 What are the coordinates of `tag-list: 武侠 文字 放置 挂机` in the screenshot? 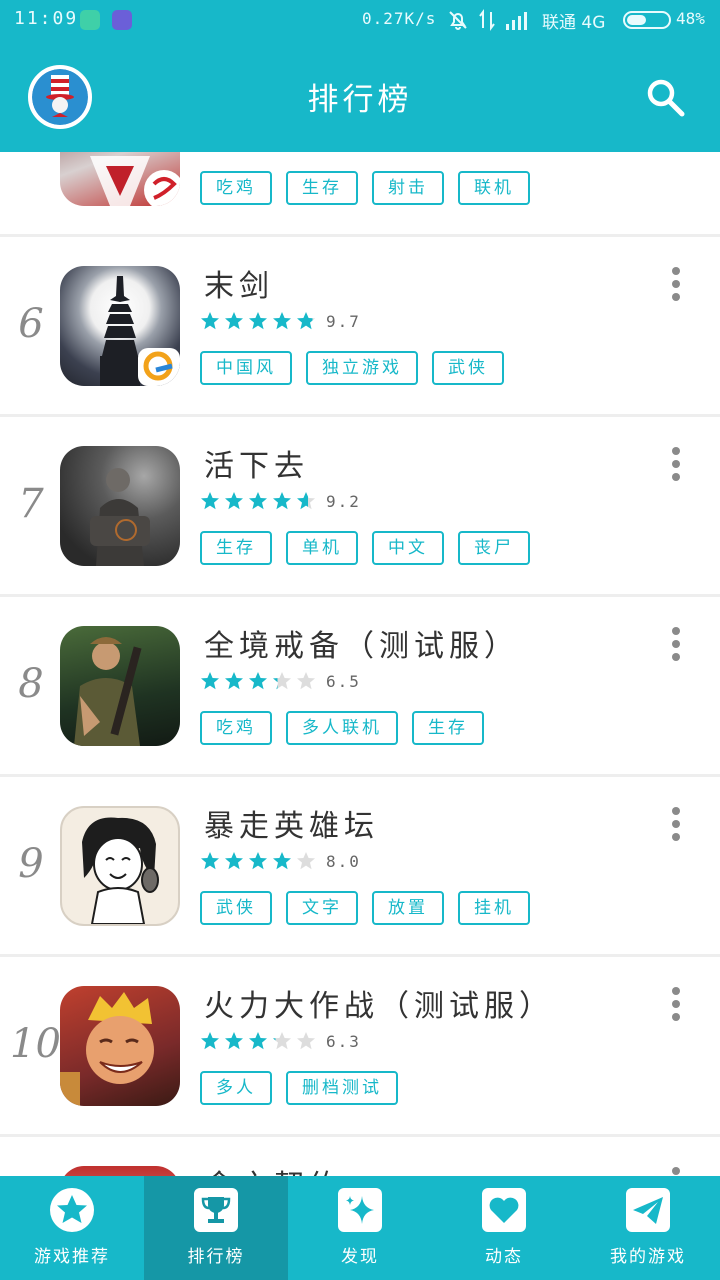 It's located at (372, 908).